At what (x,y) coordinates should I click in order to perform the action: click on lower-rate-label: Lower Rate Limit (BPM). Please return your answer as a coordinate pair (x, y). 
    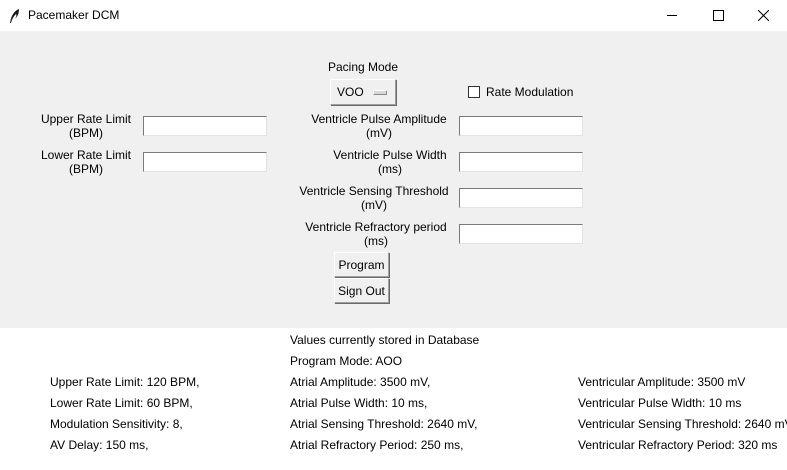
    Looking at the image, I should click on (86, 162).